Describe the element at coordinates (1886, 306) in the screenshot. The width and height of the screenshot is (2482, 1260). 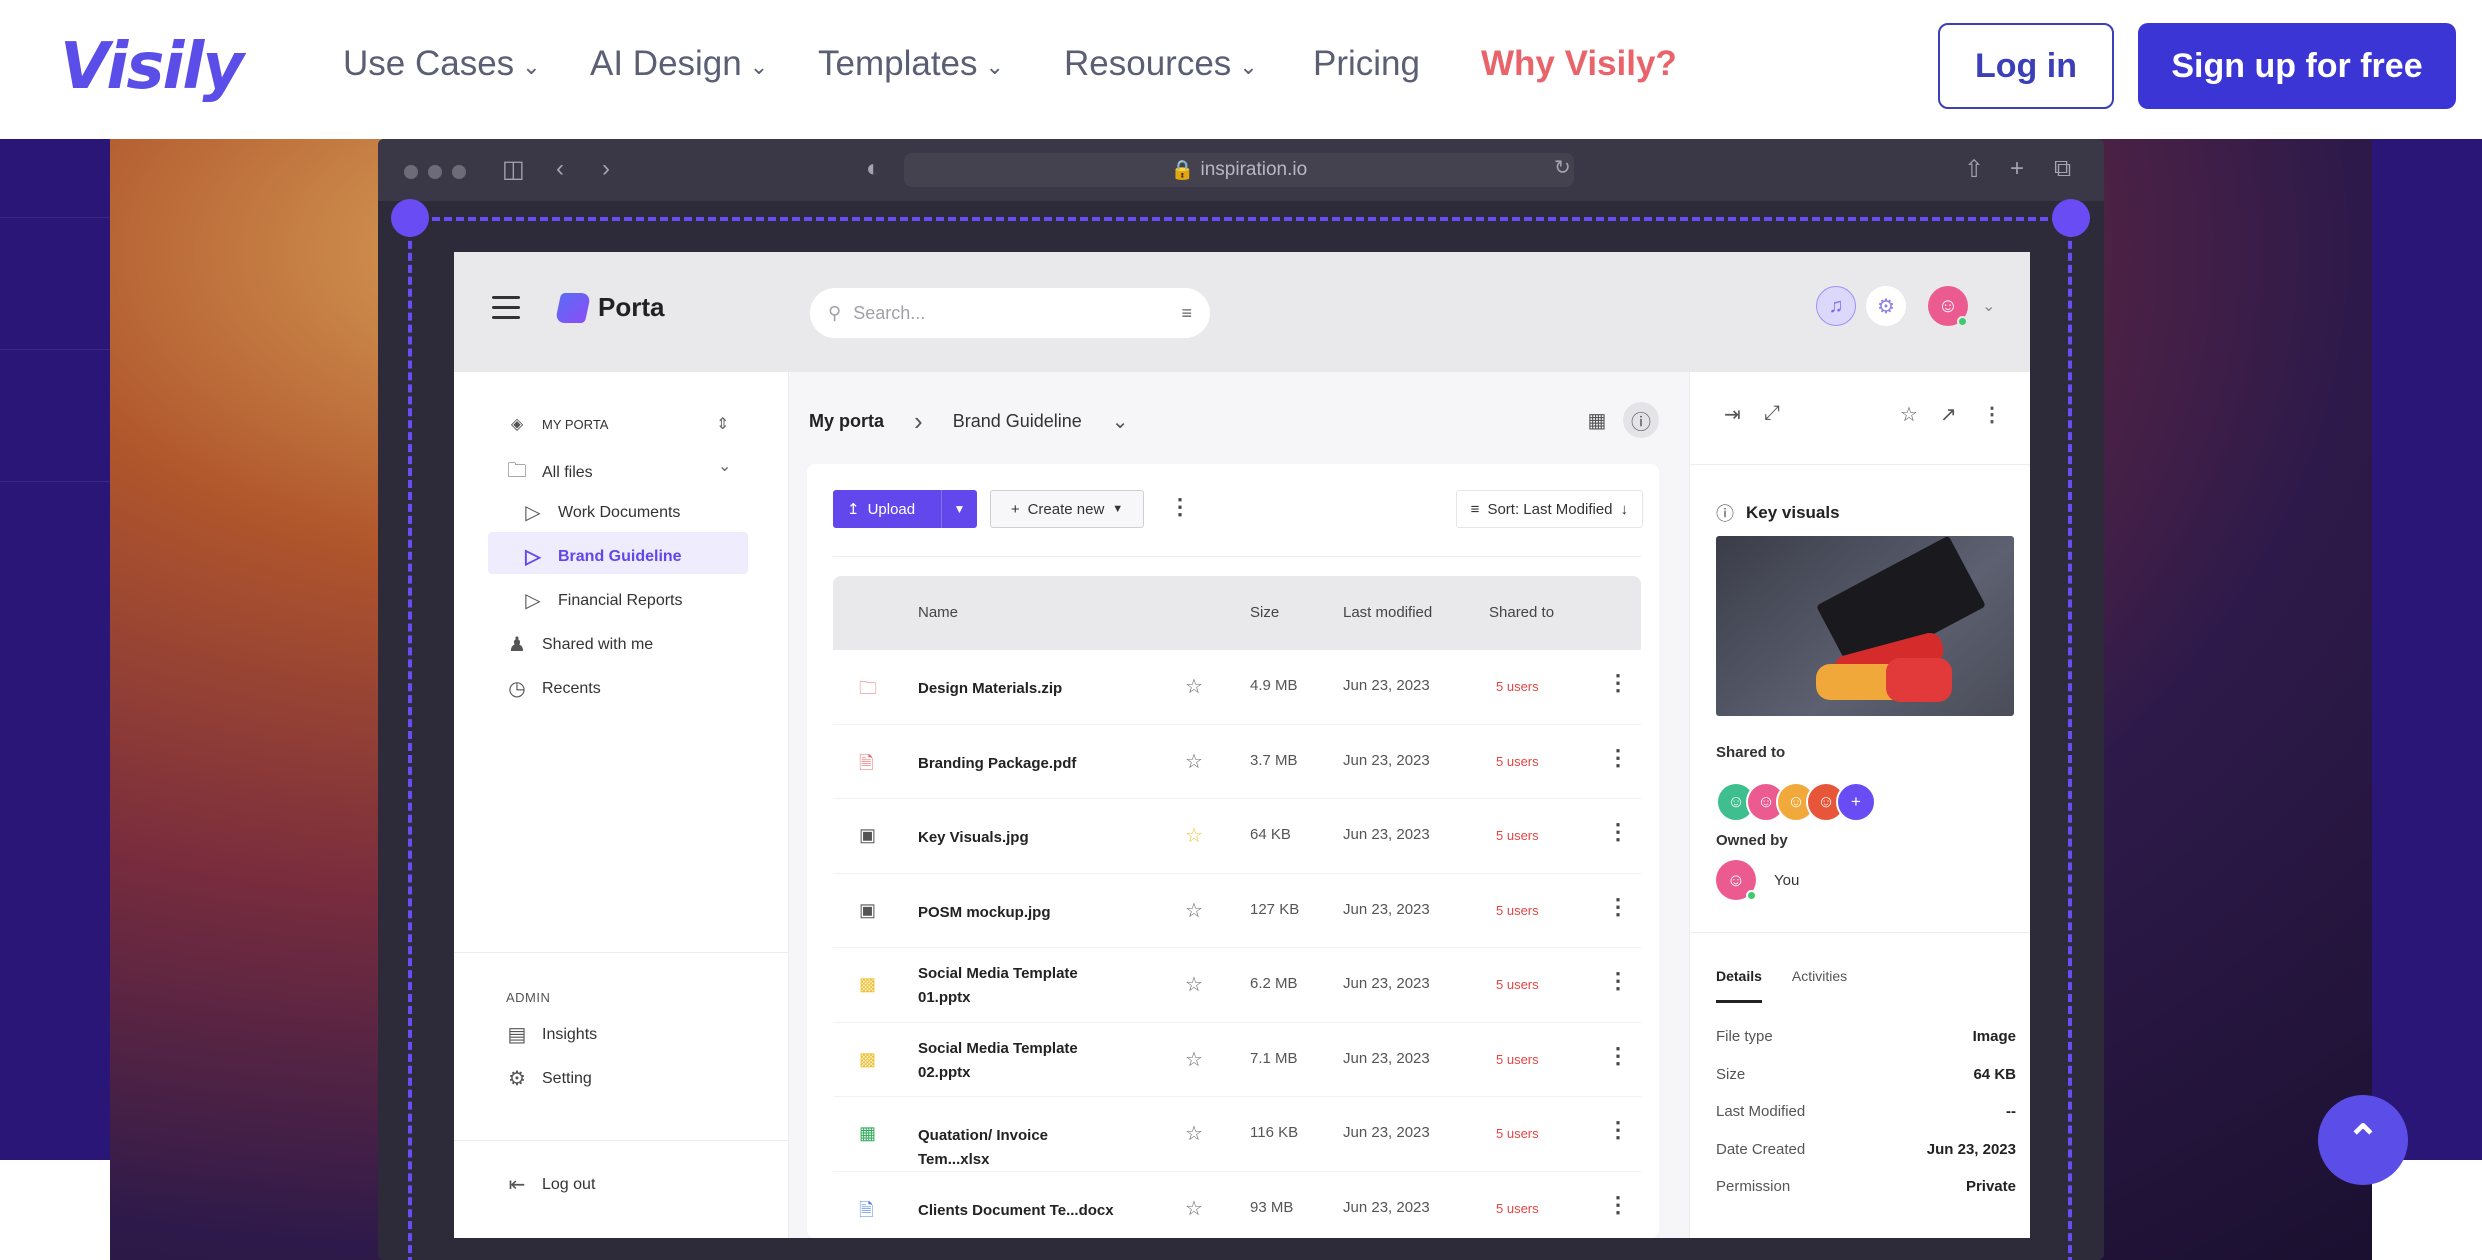
I see `settings-gear-icon: ⚙` at that location.